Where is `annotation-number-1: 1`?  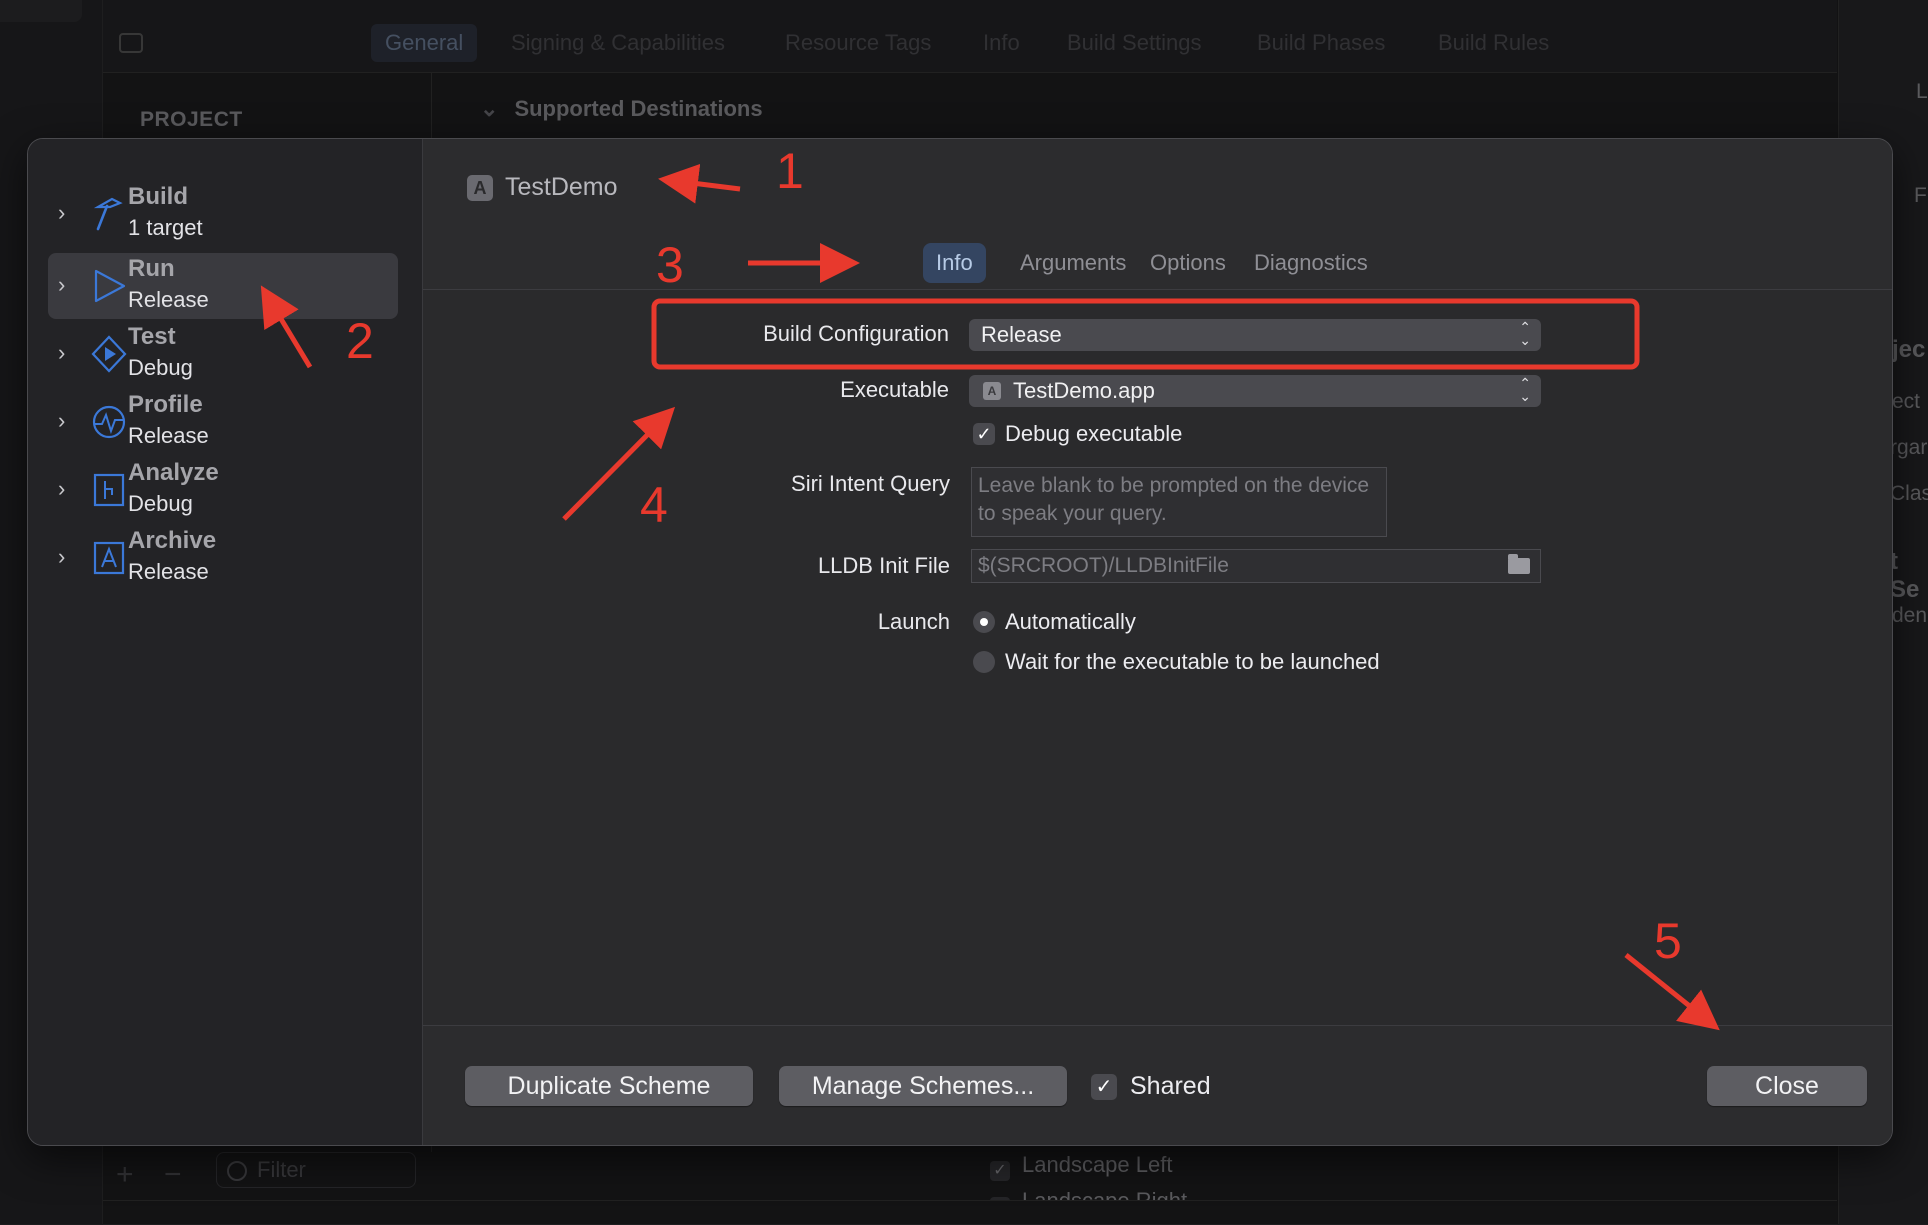
annotation-number-1: 1 is located at coordinates (790, 171).